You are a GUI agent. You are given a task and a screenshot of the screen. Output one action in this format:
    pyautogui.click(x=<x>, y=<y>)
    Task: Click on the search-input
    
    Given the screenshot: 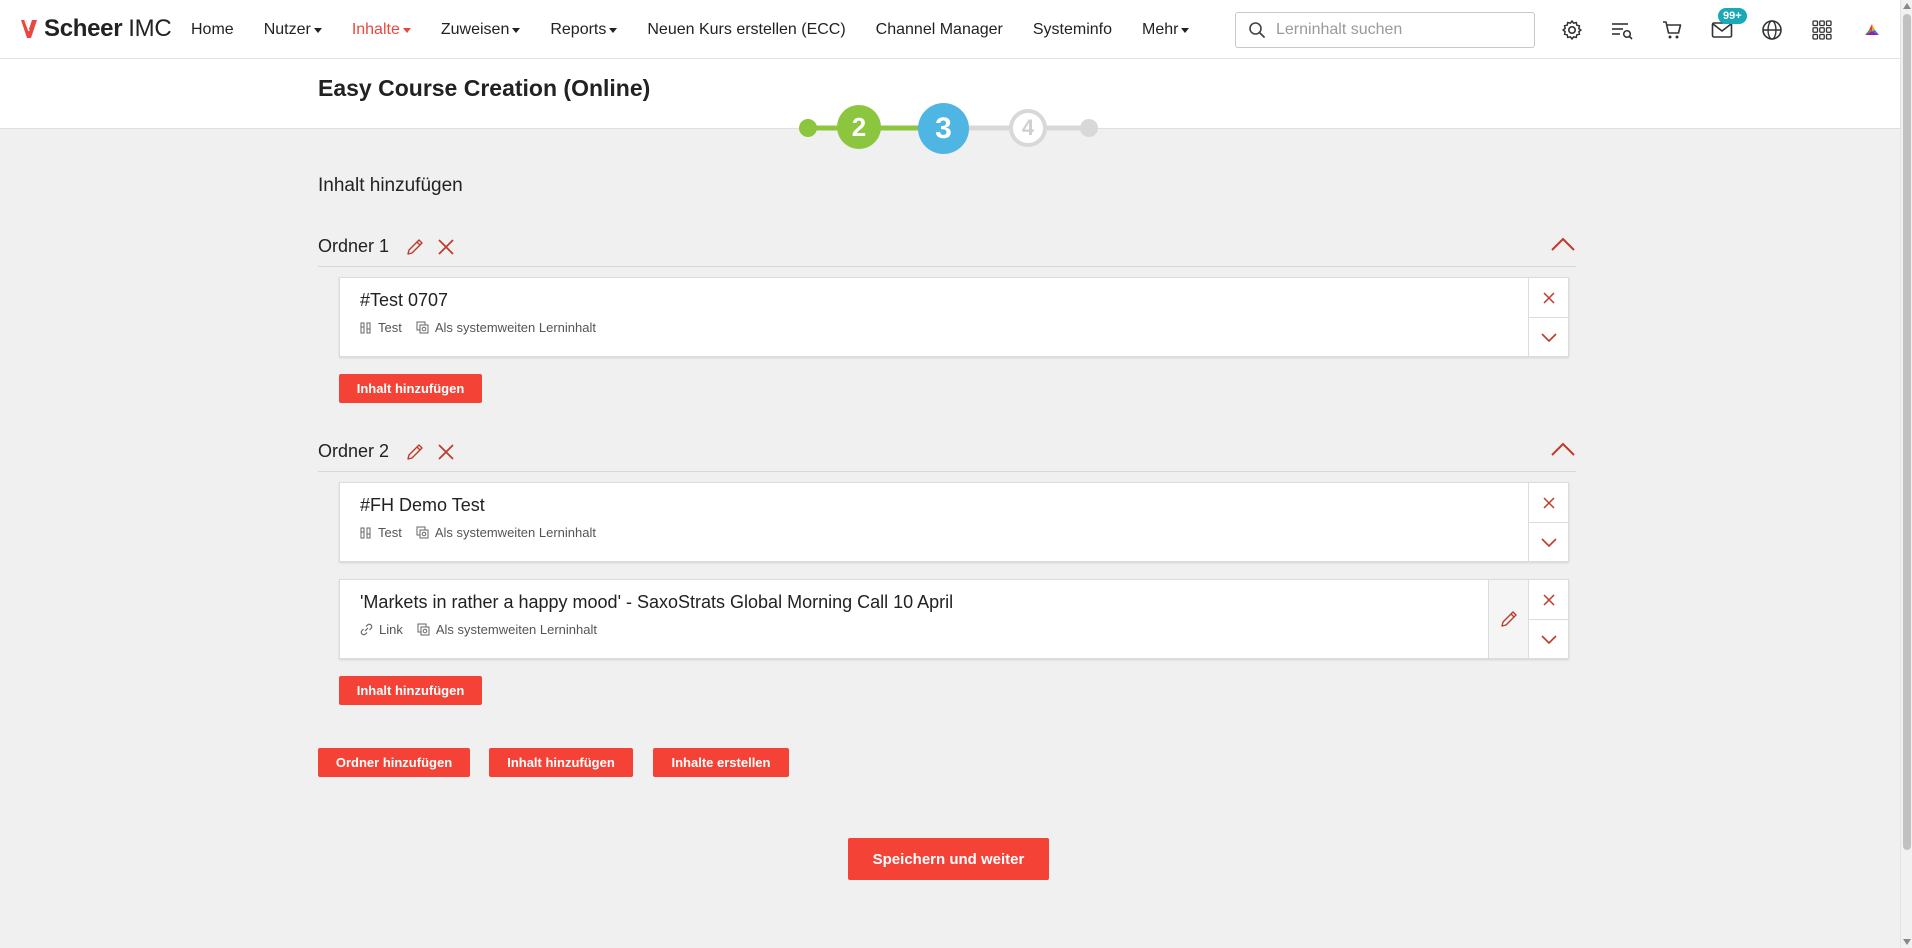 What is the action you would take?
    pyautogui.click(x=1396, y=30)
    